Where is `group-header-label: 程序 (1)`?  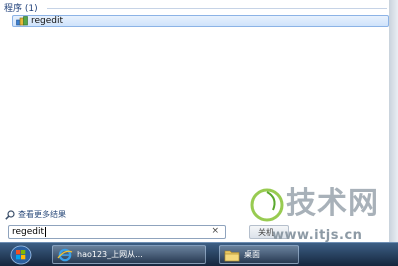
group-header-label: 程序 (1) is located at coordinates (21, 9).